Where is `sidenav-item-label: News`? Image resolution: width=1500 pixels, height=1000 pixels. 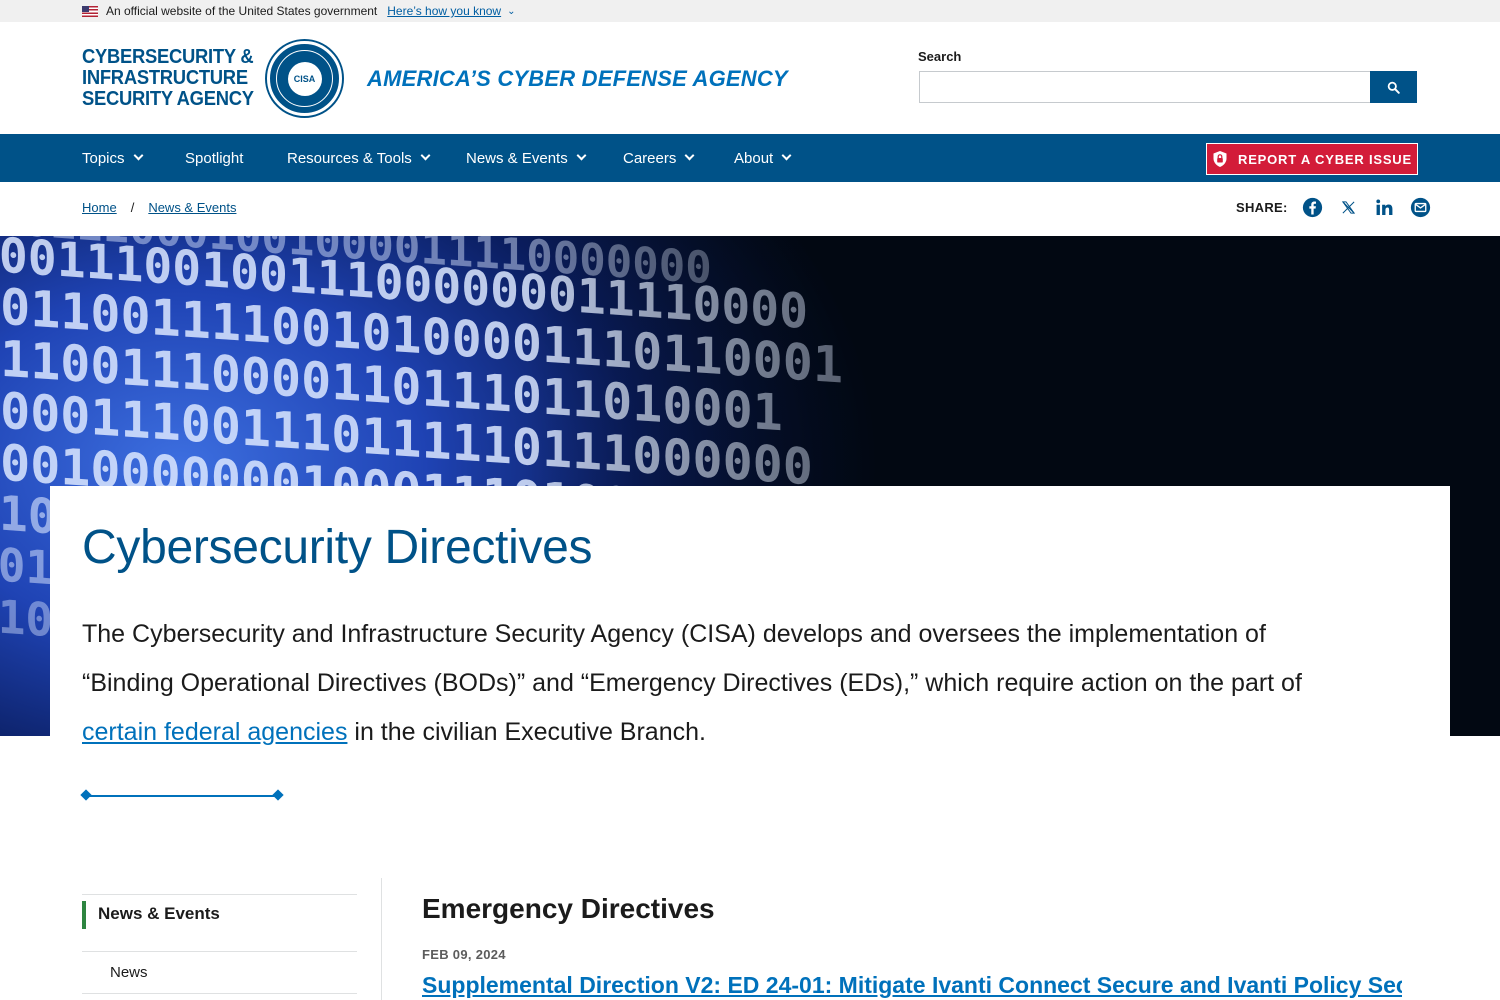 sidenav-item-label: News is located at coordinates (129, 972).